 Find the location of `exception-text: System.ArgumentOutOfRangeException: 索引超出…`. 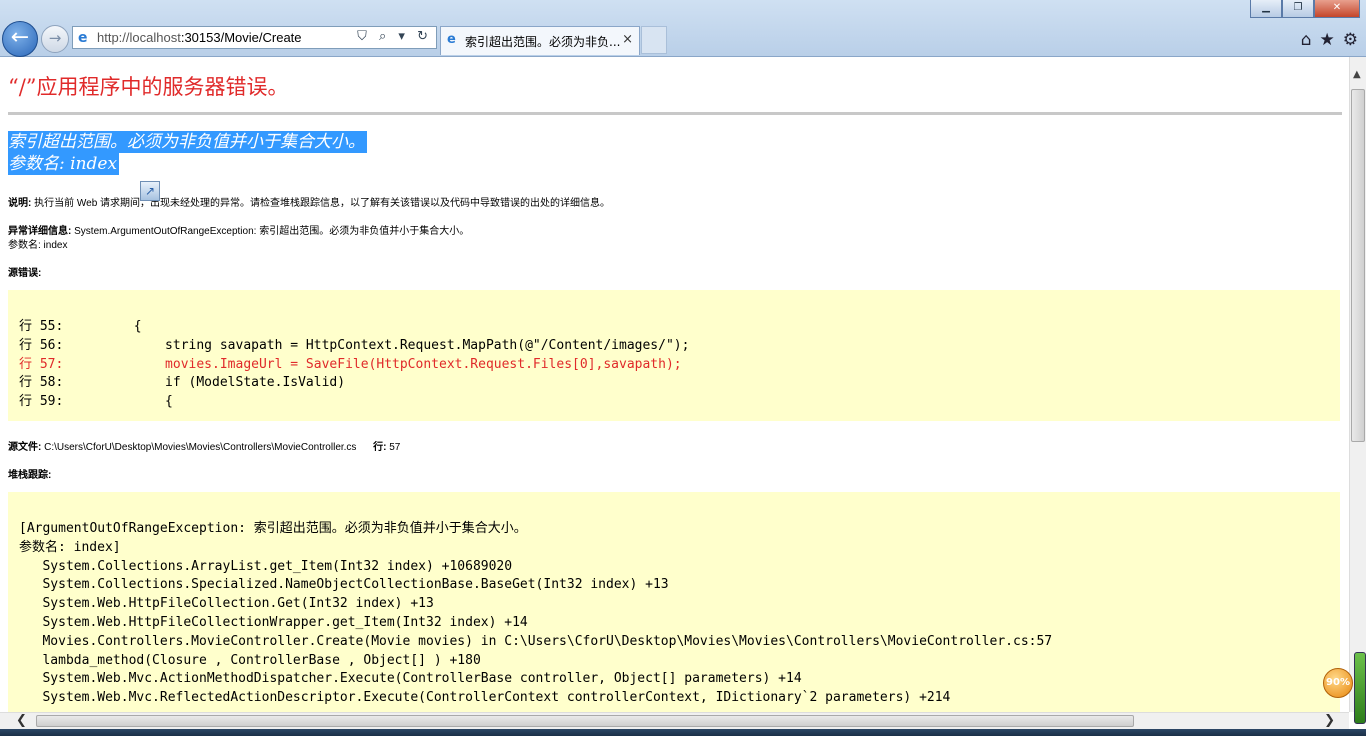

exception-text: System.ArgumentOutOfRangeException: 索引超出… is located at coordinates (272, 231).